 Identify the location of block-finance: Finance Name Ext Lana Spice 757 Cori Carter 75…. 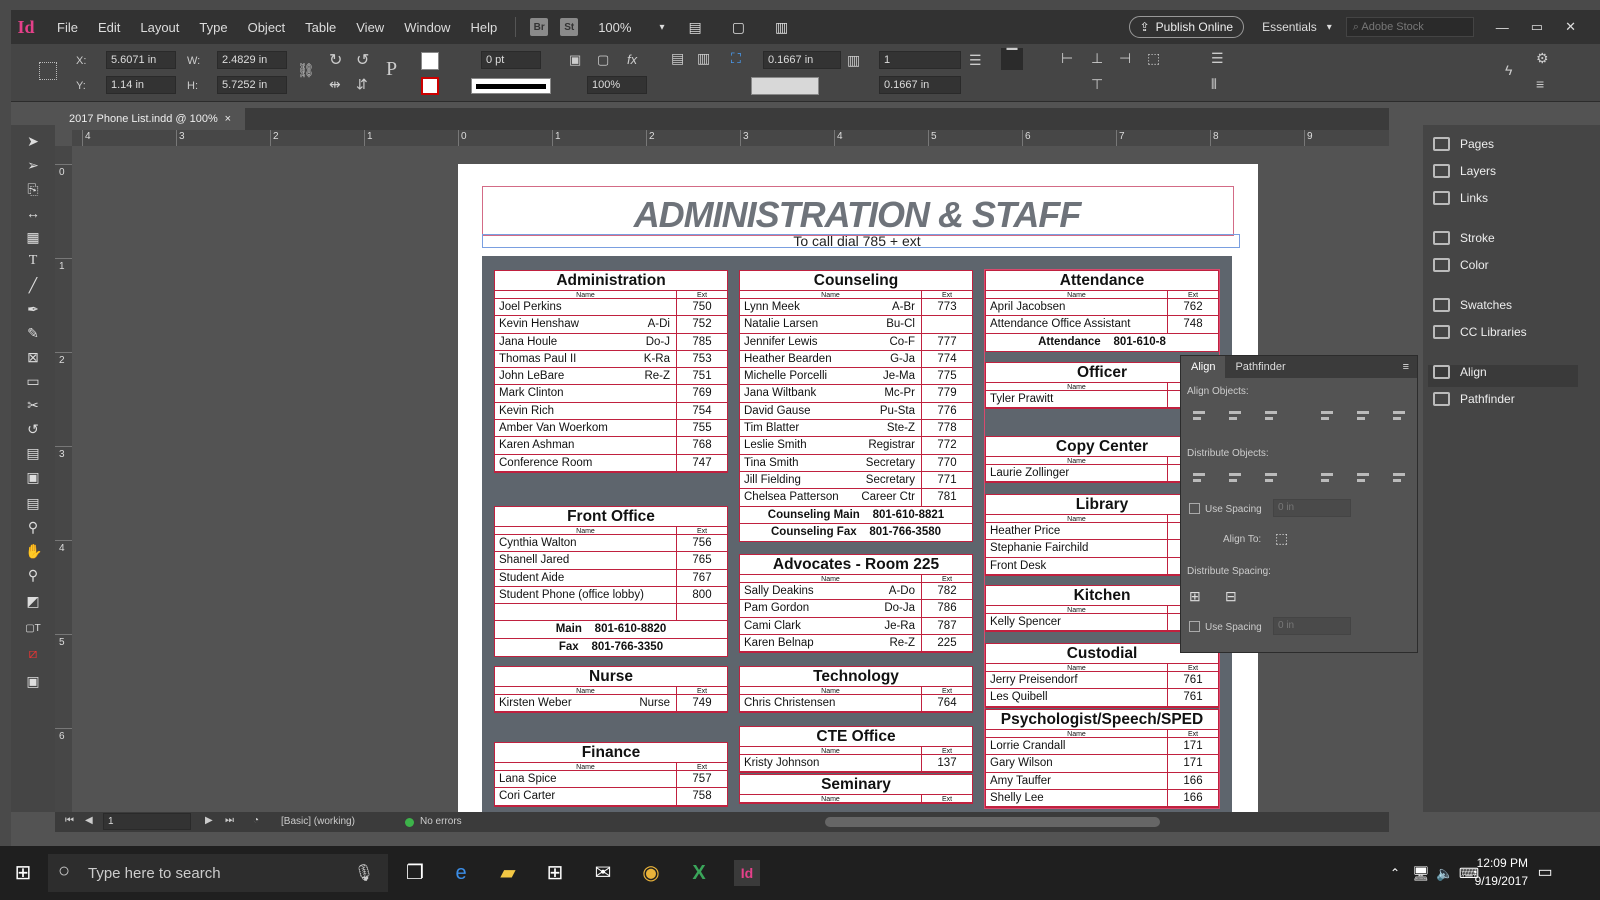
(611, 774).